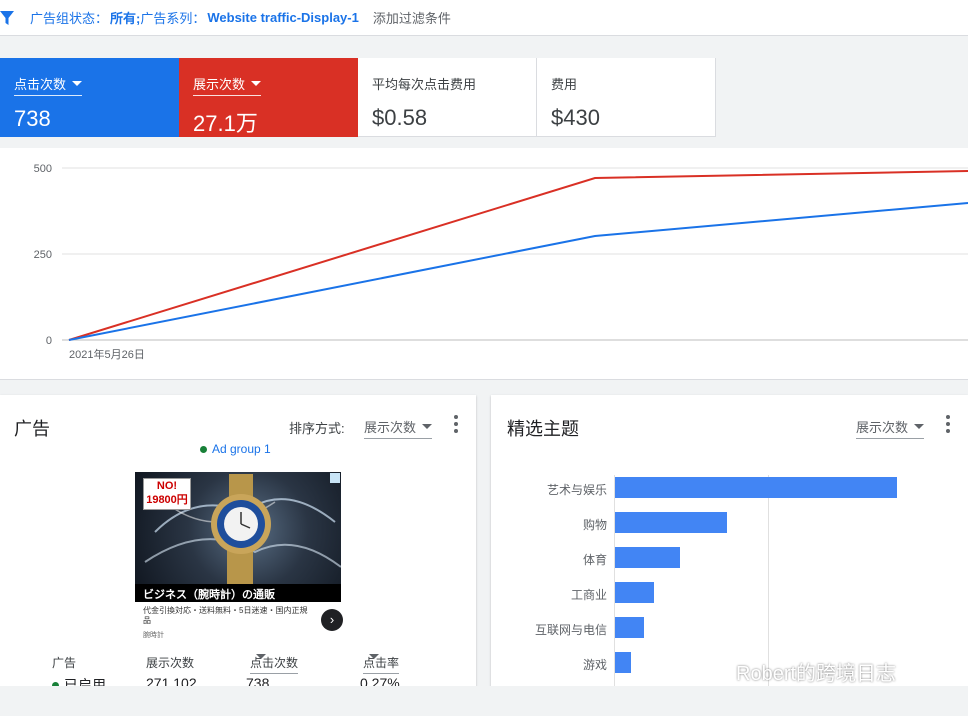  I want to click on topics-panel-title: 精选主题, so click(543, 429).